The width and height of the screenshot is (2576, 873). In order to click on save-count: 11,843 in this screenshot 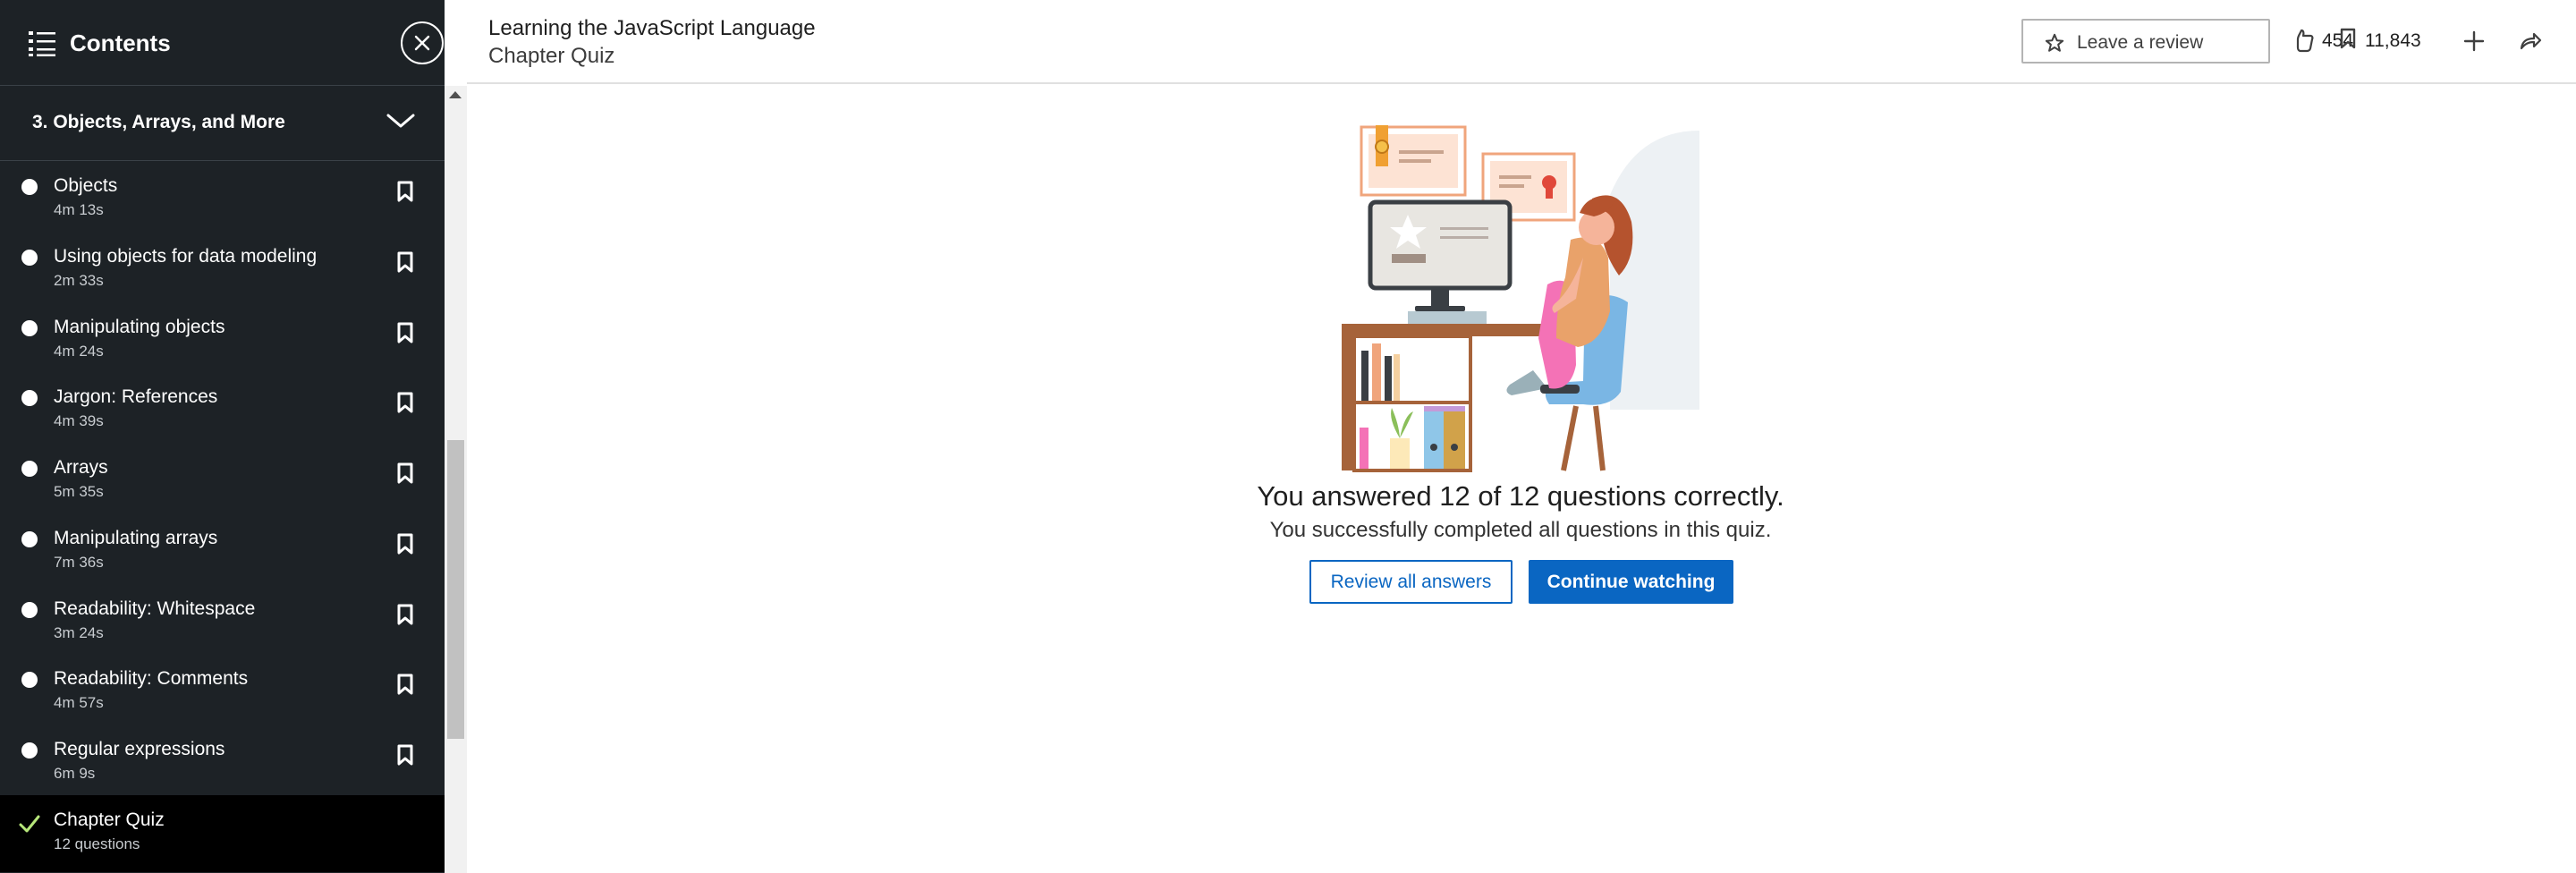, I will do `click(2393, 40)`.